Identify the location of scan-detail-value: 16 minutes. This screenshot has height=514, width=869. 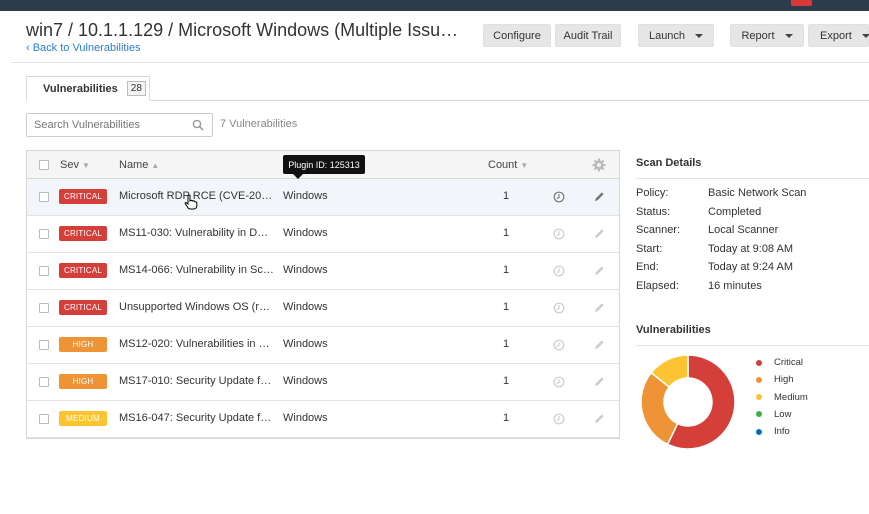
(735, 285).